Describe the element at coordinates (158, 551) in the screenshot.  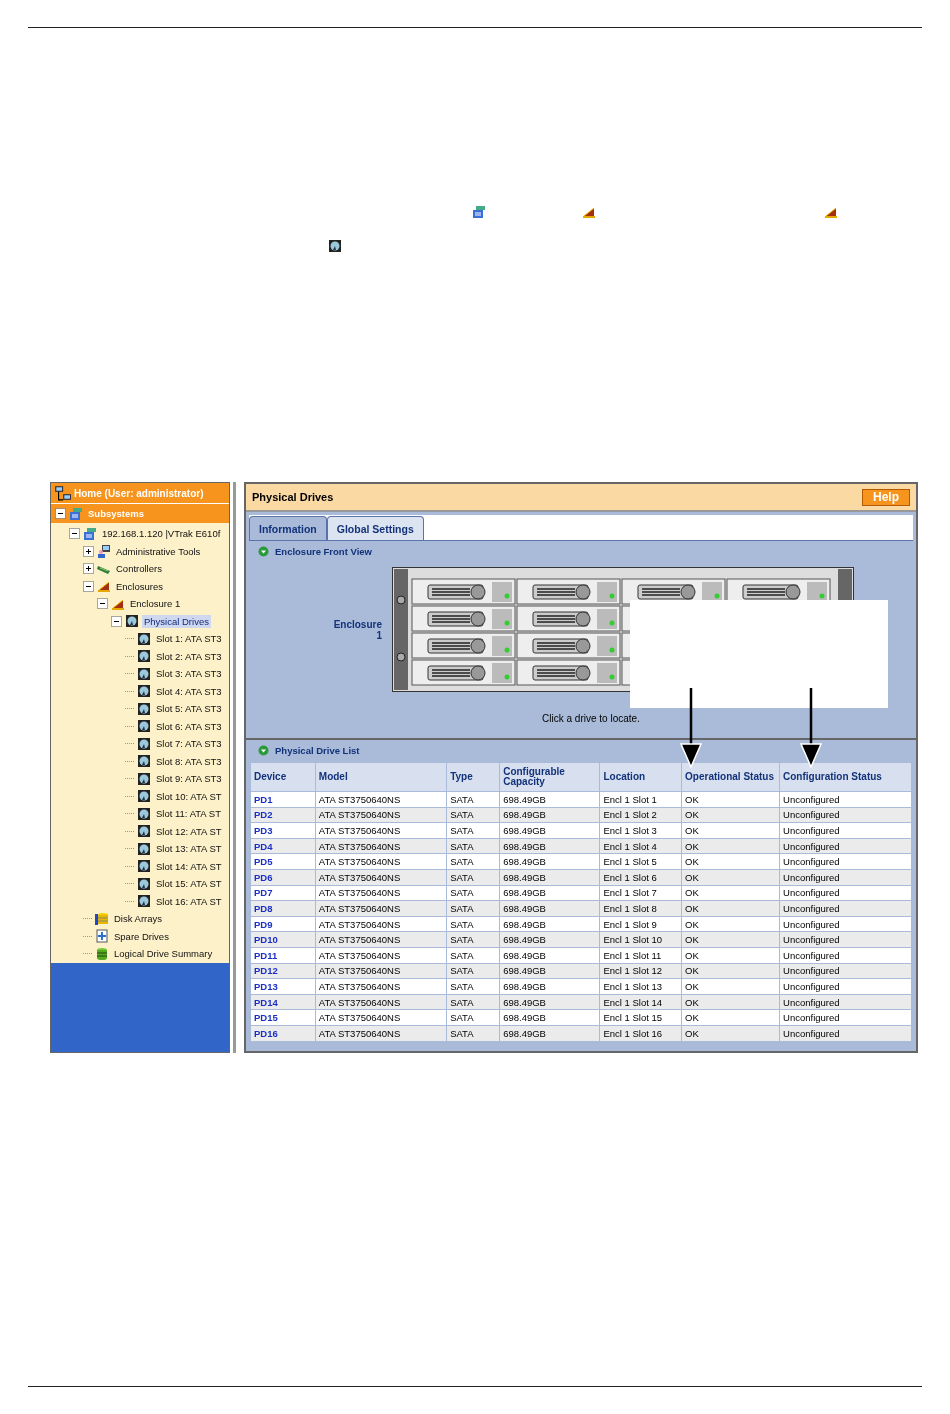
I see `tree-item: Administrative Tools` at that location.